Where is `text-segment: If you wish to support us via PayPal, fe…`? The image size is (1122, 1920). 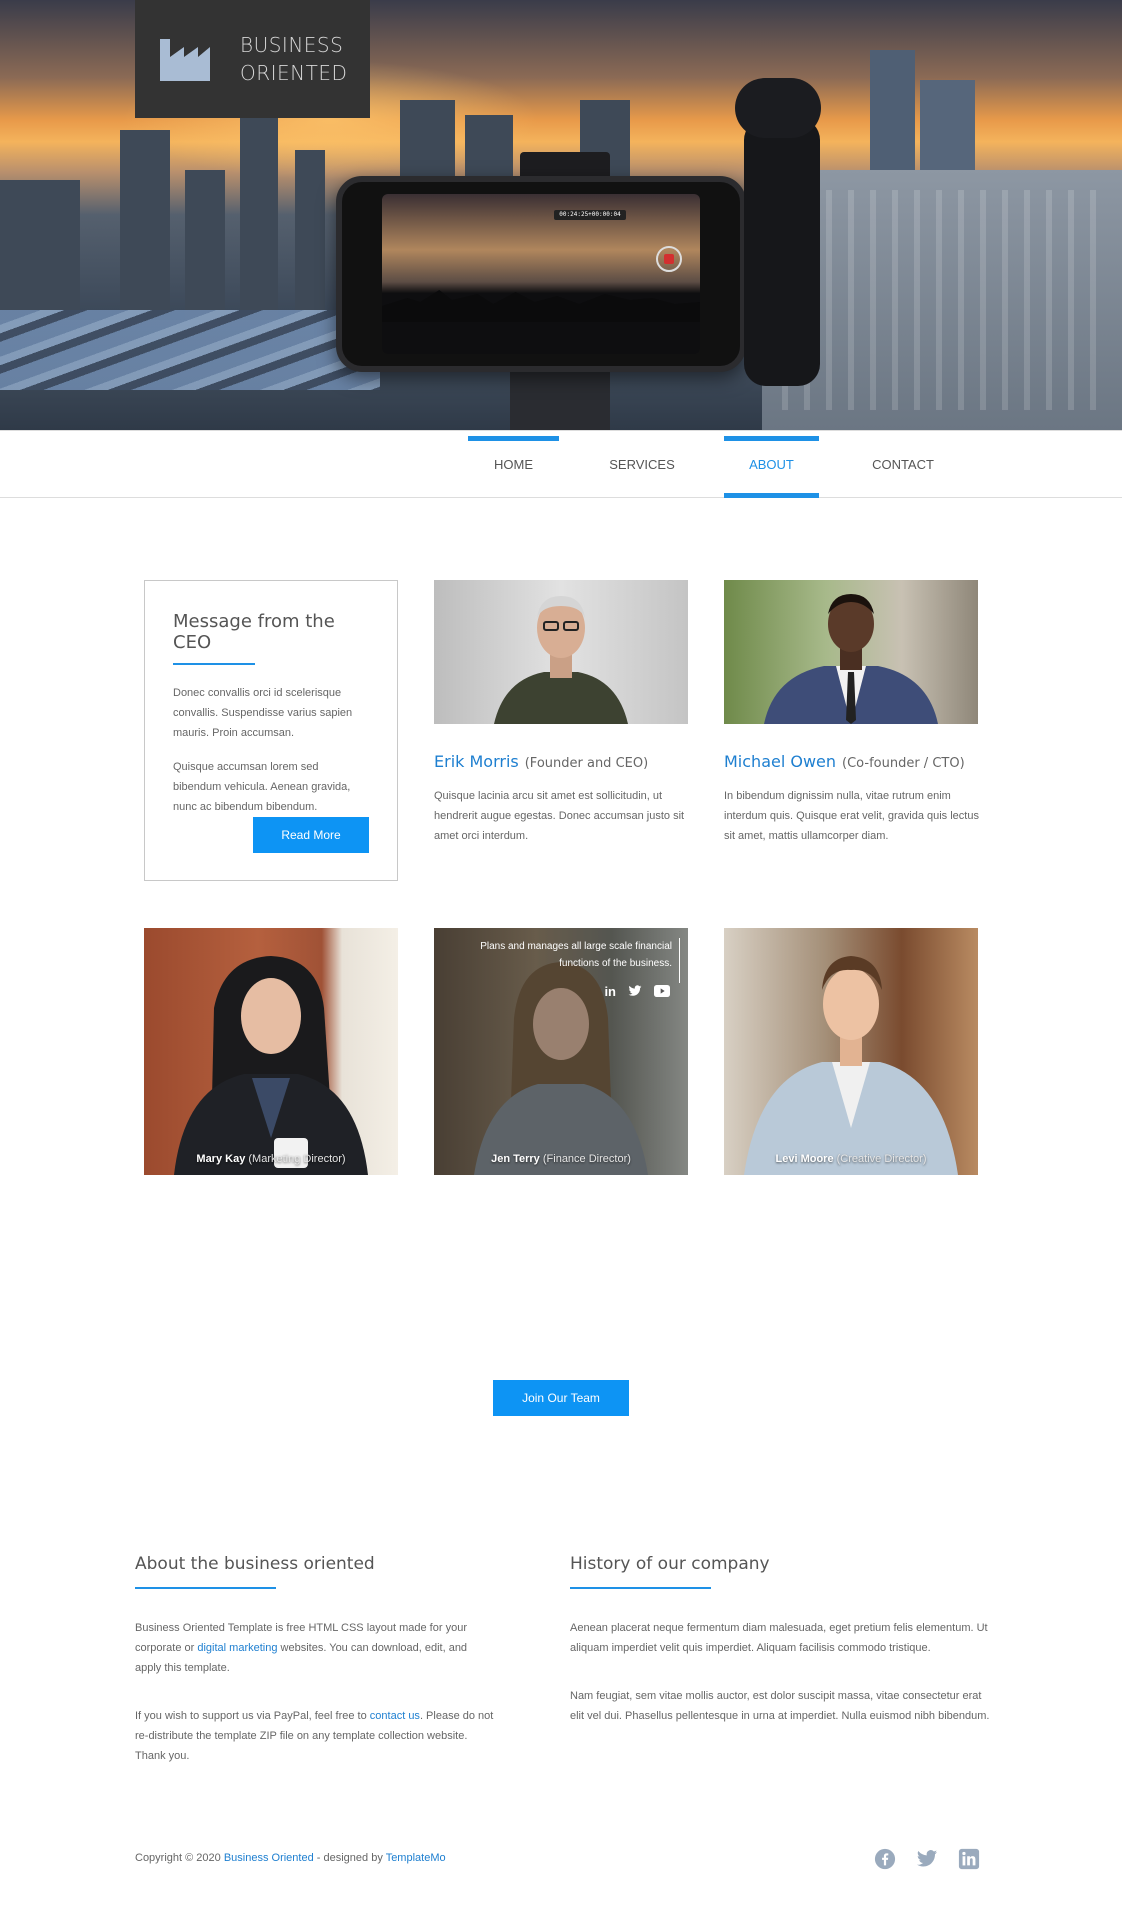
text-segment: If you wish to support us via PayPal, fe… is located at coordinates (252, 1716).